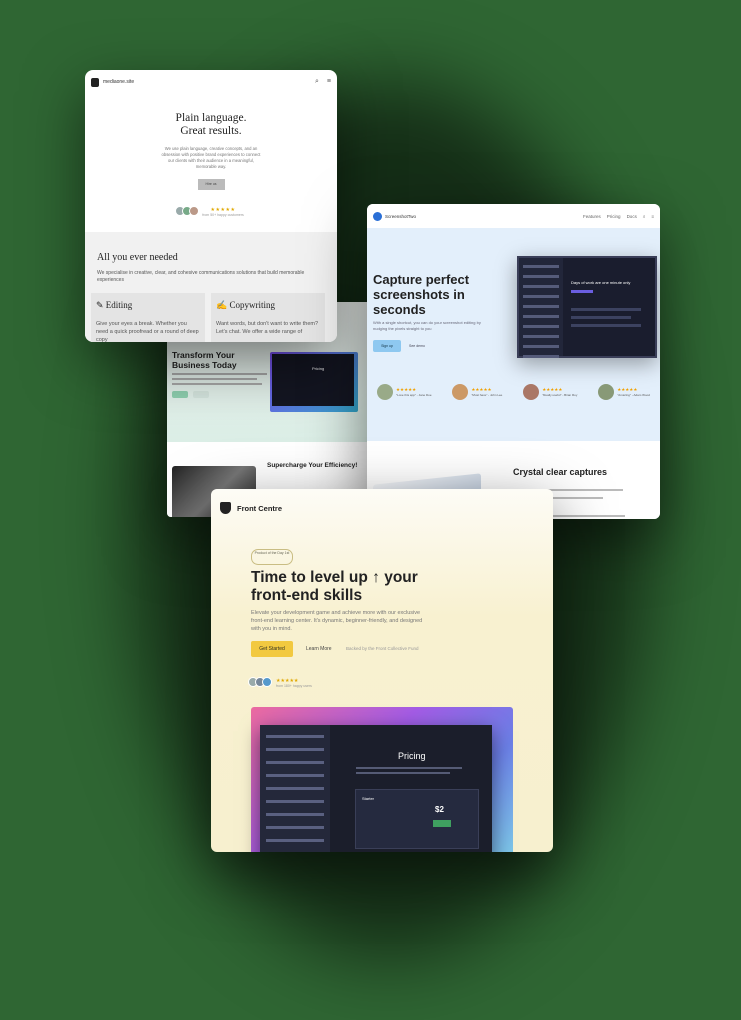  I want to click on plan-card: Starter, so click(417, 819).